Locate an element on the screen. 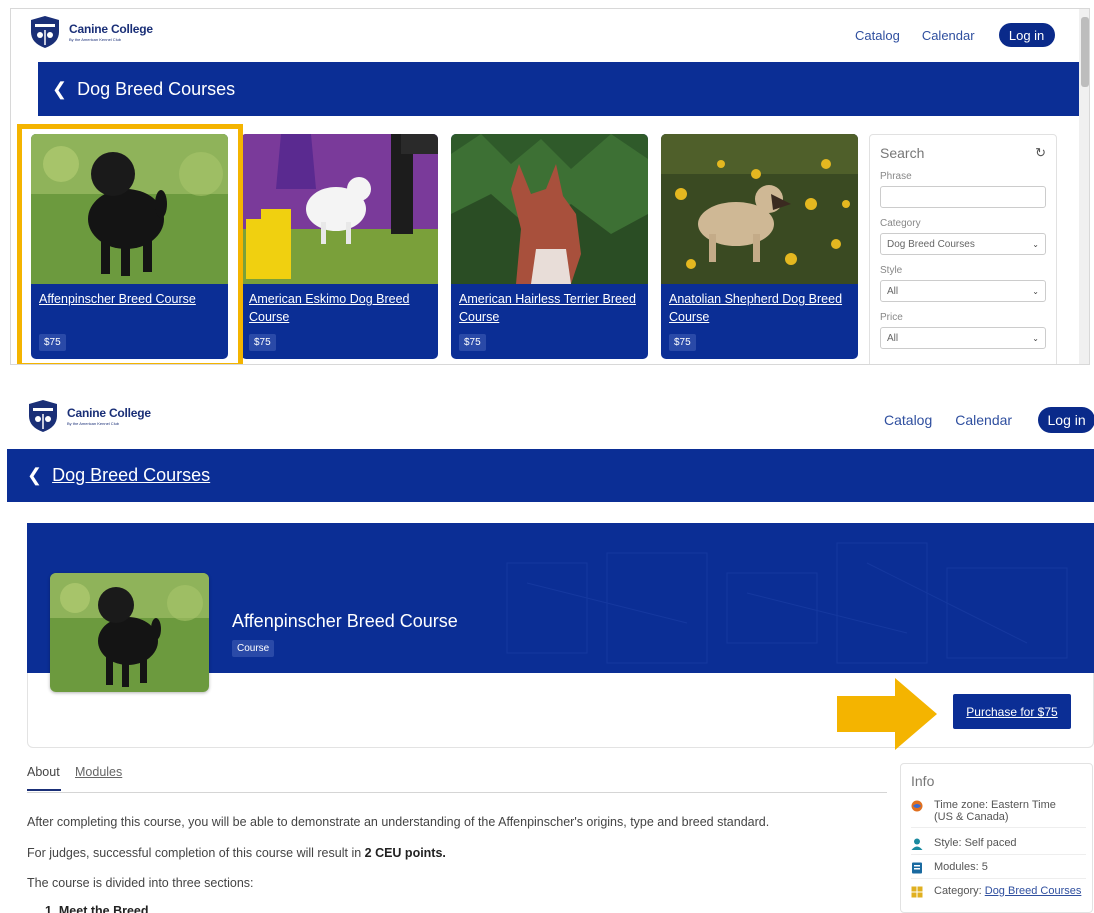 The image size is (1094, 913). phrase-label: Phrase is located at coordinates (896, 176).